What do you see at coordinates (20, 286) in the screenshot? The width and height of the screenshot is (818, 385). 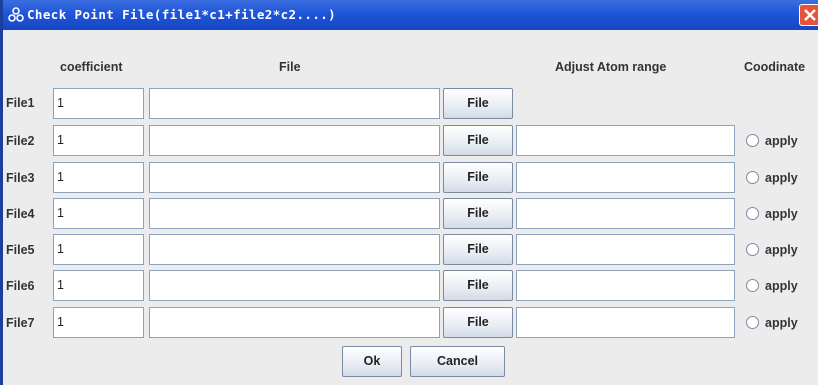 I see `row-label: File6` at bounding box center [20, 286].